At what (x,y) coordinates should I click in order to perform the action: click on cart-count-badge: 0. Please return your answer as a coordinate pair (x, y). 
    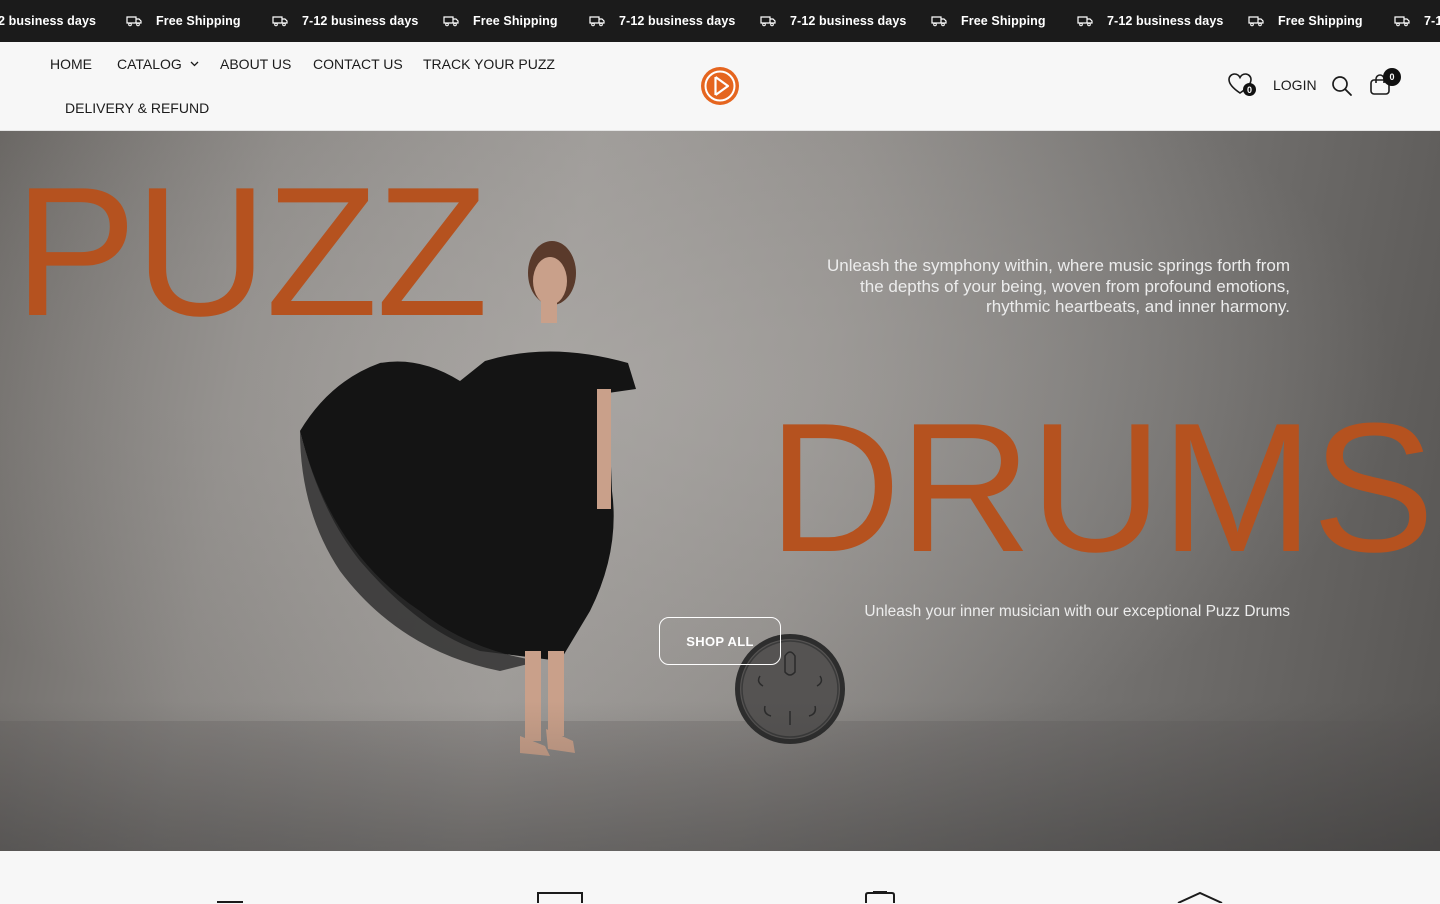
    Looking at the image, I should click on (1392, 77).